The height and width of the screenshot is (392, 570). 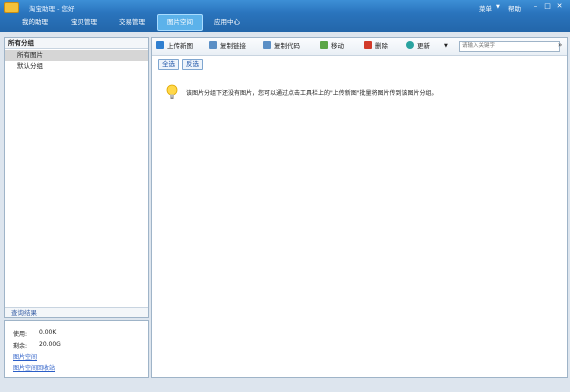 What do you see at coordinates (180, 46) in the screenshot?
I see `upload-label: 上传新图` at bounding box center [180, 46].